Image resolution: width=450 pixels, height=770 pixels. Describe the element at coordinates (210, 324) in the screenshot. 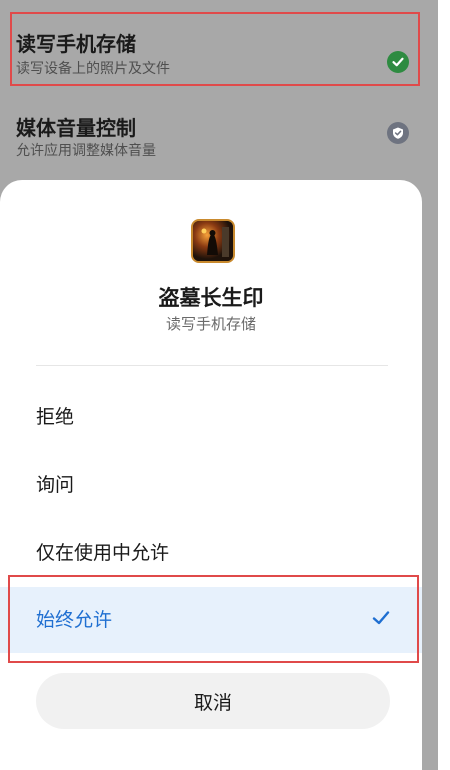

I see `requested-permission: 读写手机存储` at that location.